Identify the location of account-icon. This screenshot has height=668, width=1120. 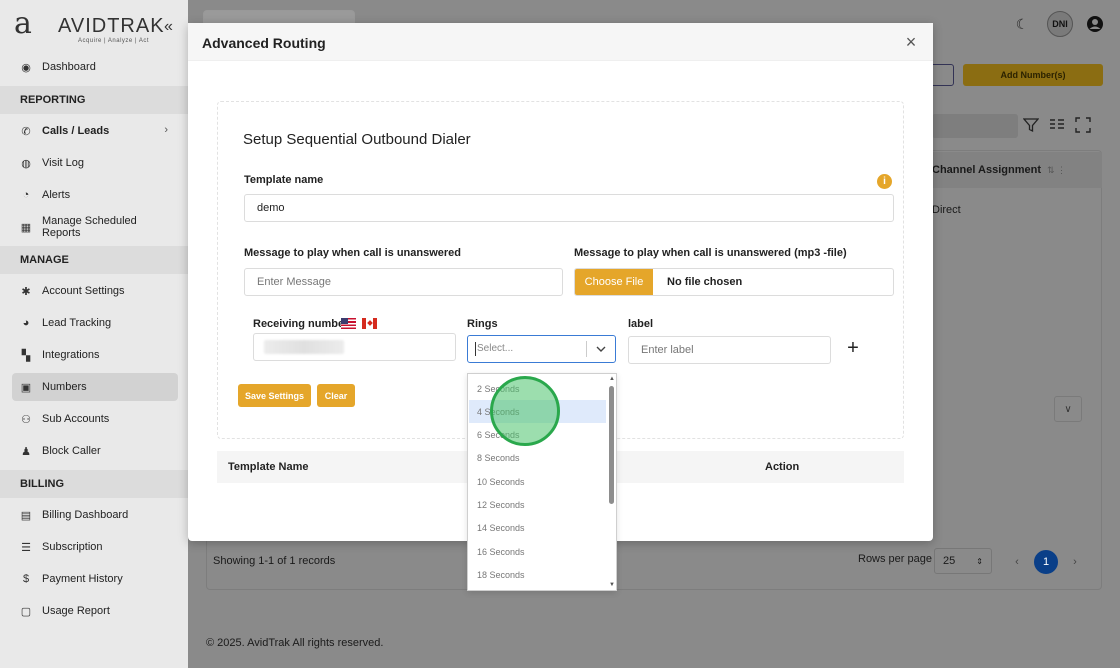
(1095, 24).